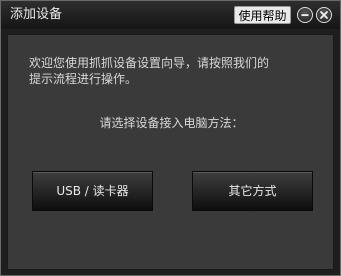  What do you see at coordinates (171, 123) in the screenshot?
I see `connection-method-prompt: 请选择设备接入电脑方法：` at bounding box center [171, 123].